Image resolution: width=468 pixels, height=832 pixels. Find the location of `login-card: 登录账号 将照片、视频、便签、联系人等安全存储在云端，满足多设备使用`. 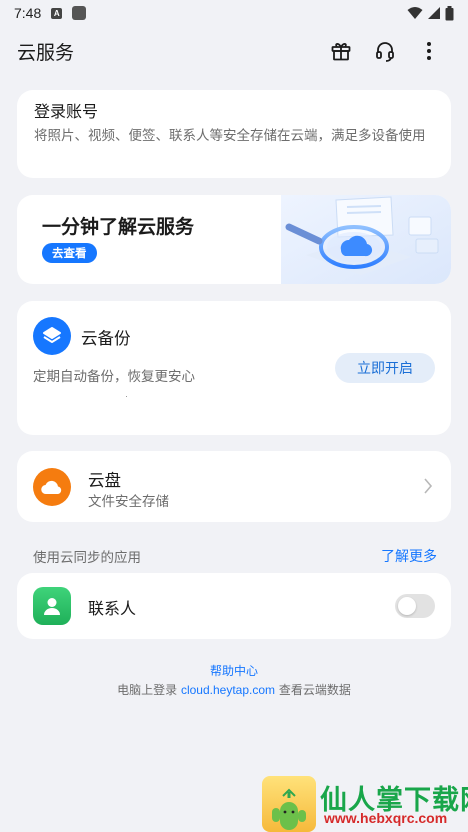

login-card: 登录账号 将照片、视频、便签、联系人等安全存储在云端，满足多设备使用 is located at coordinates (234, 134).